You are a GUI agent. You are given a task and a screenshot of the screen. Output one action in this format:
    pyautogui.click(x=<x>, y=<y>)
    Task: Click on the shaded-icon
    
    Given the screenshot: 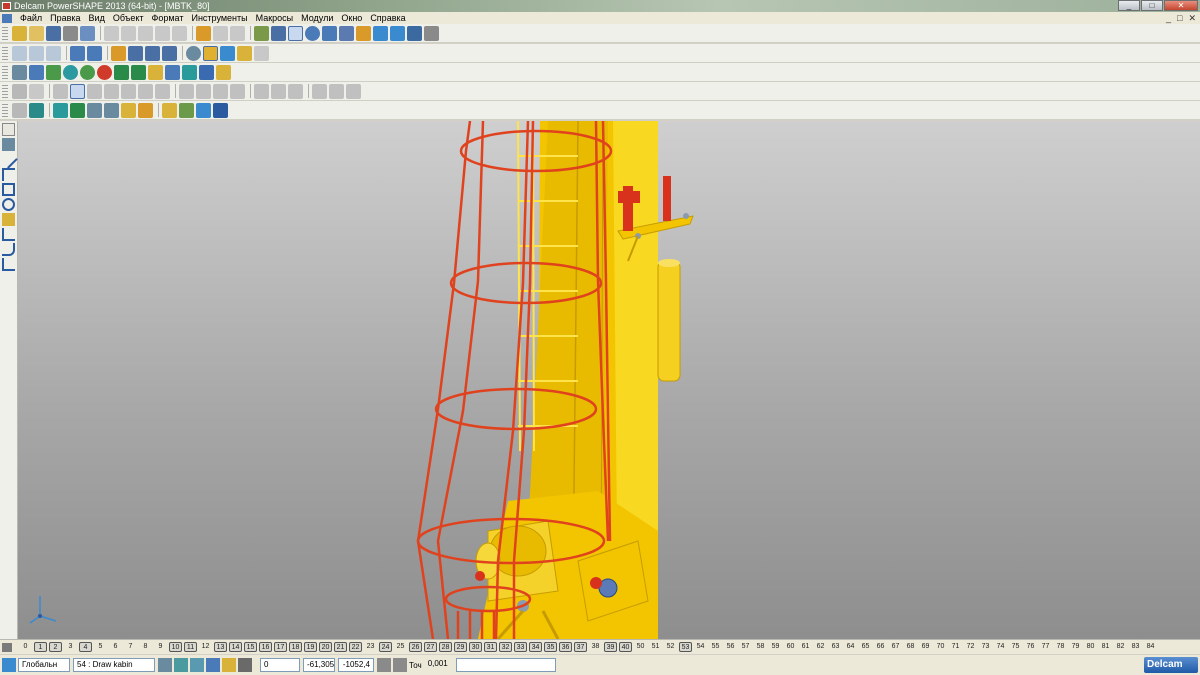 What is the action you would take?
    pyautogui.click(x=210, y=53)
    